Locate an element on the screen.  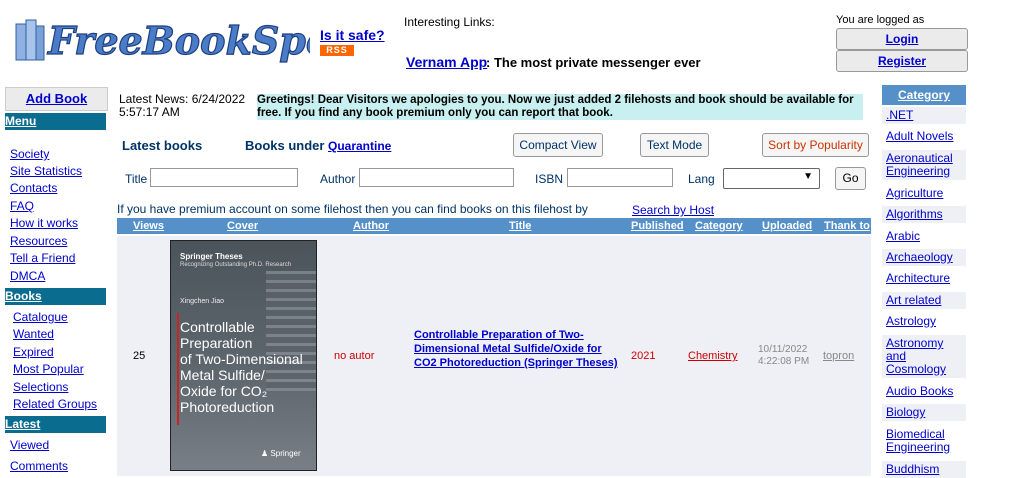
cover-series: Springer Theses is located at coordinates (211, 256).